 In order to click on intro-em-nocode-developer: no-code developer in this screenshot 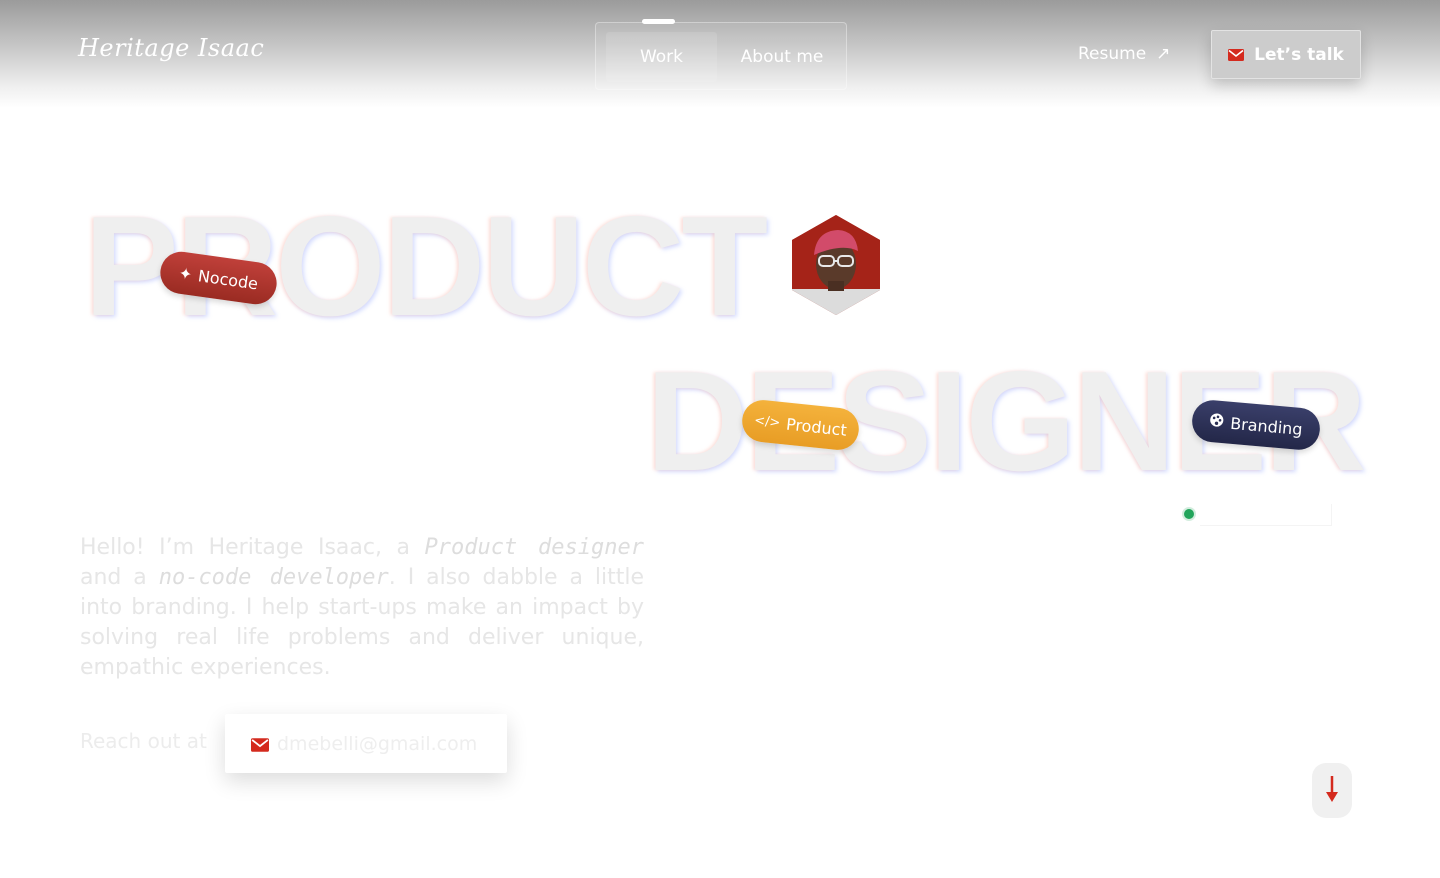, I will do `click(273, 577)`.